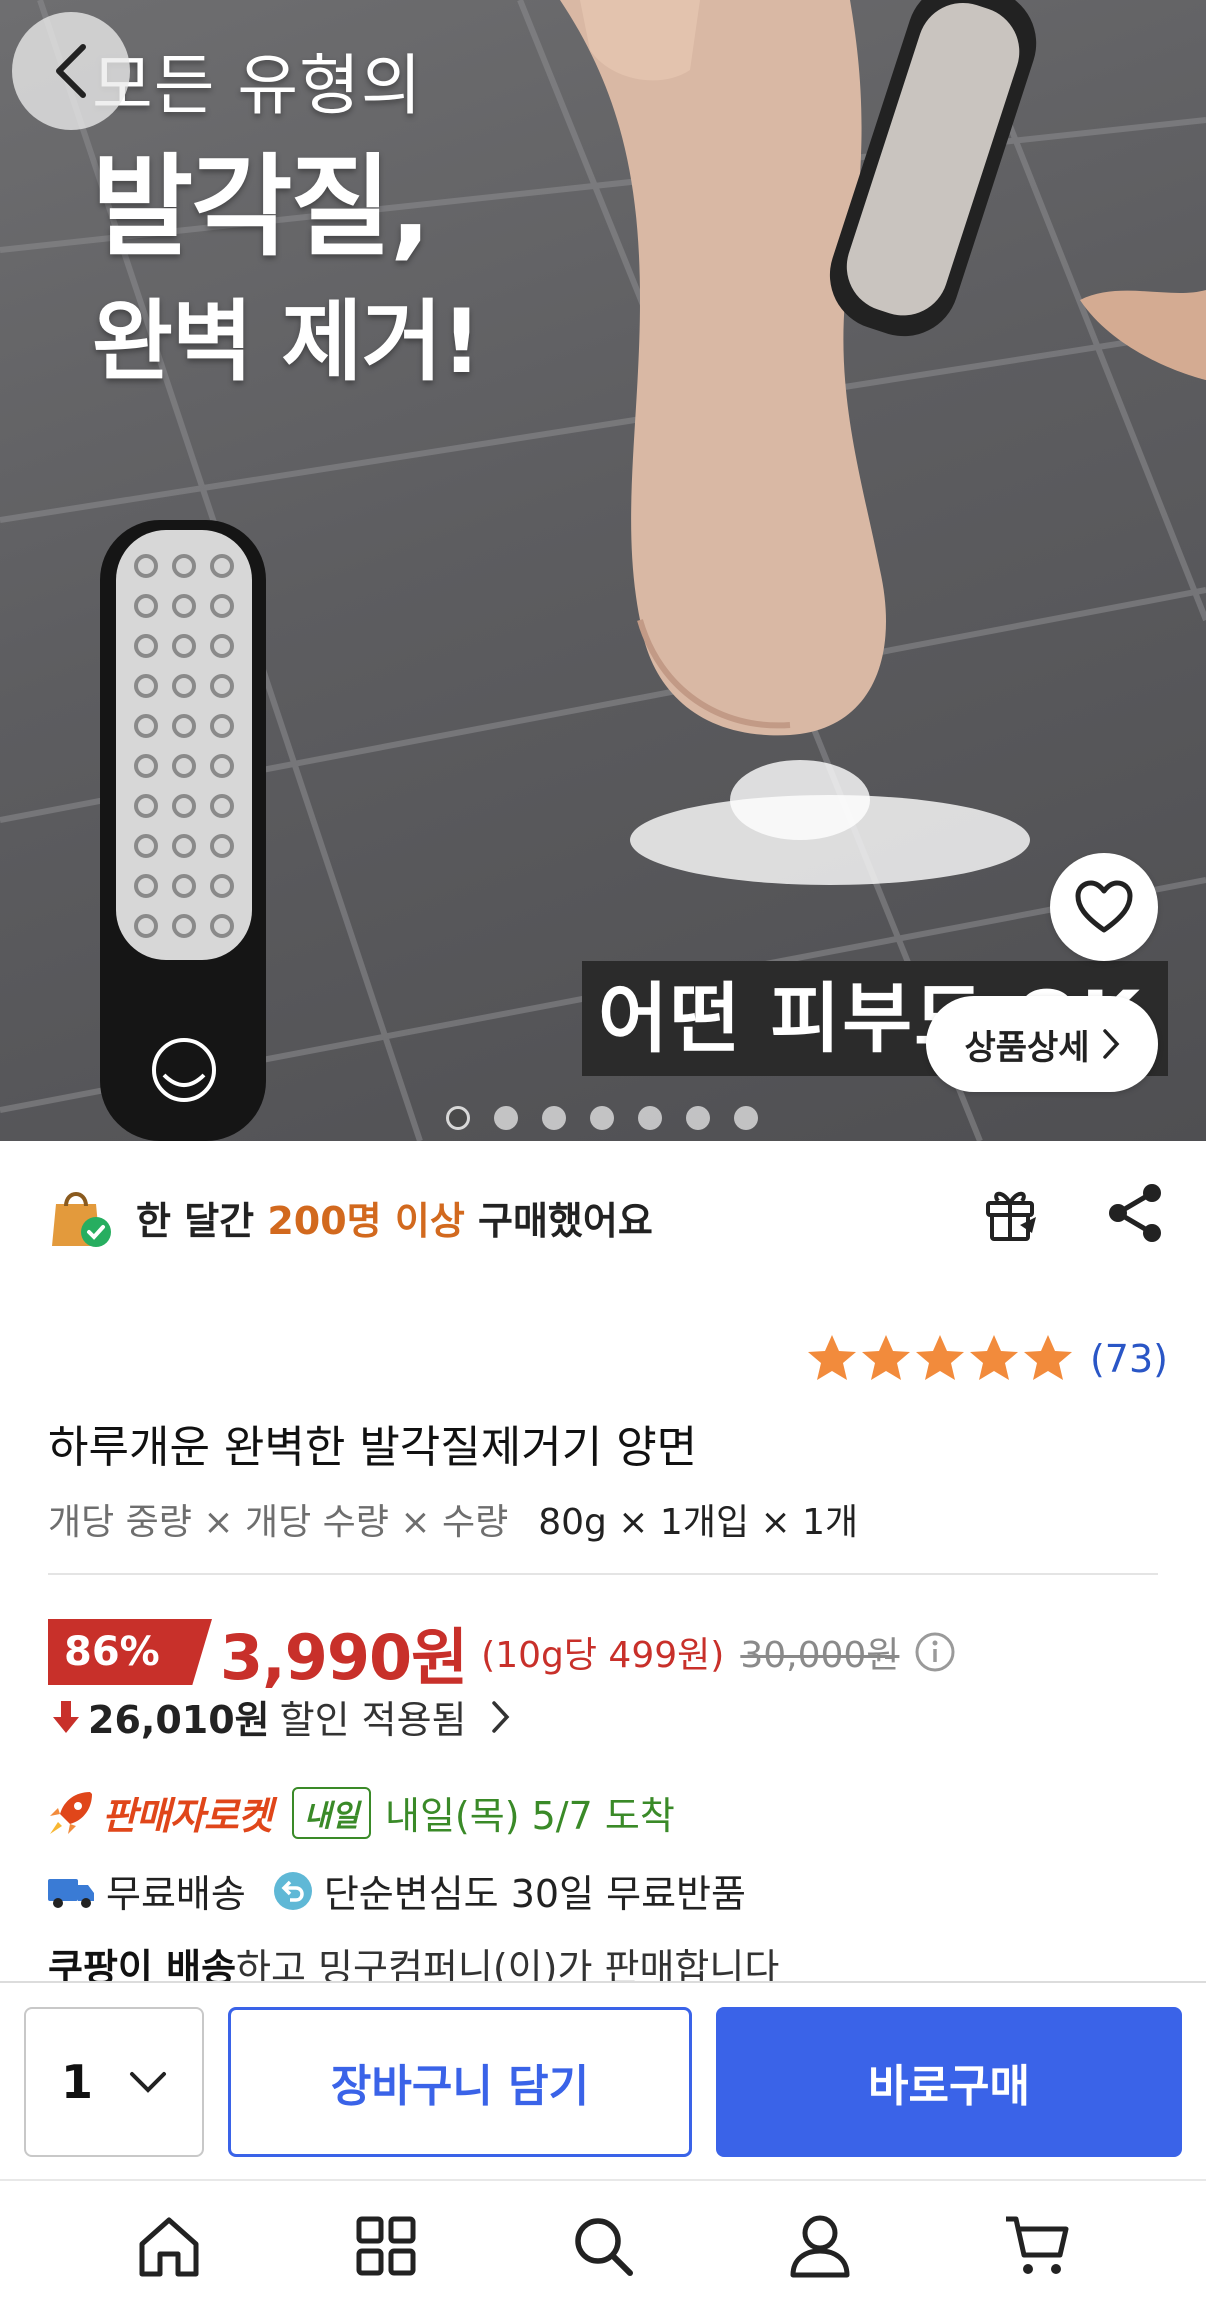  I want to click on account-icon, so click(820, 2246).